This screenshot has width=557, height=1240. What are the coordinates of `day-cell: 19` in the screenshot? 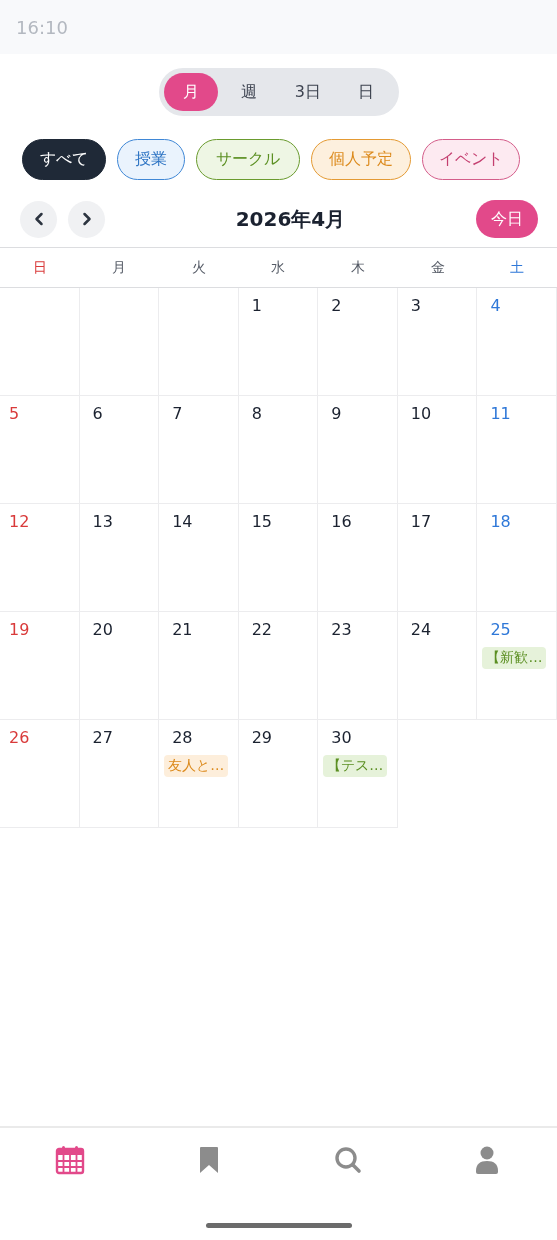 It's located at (40, 666).